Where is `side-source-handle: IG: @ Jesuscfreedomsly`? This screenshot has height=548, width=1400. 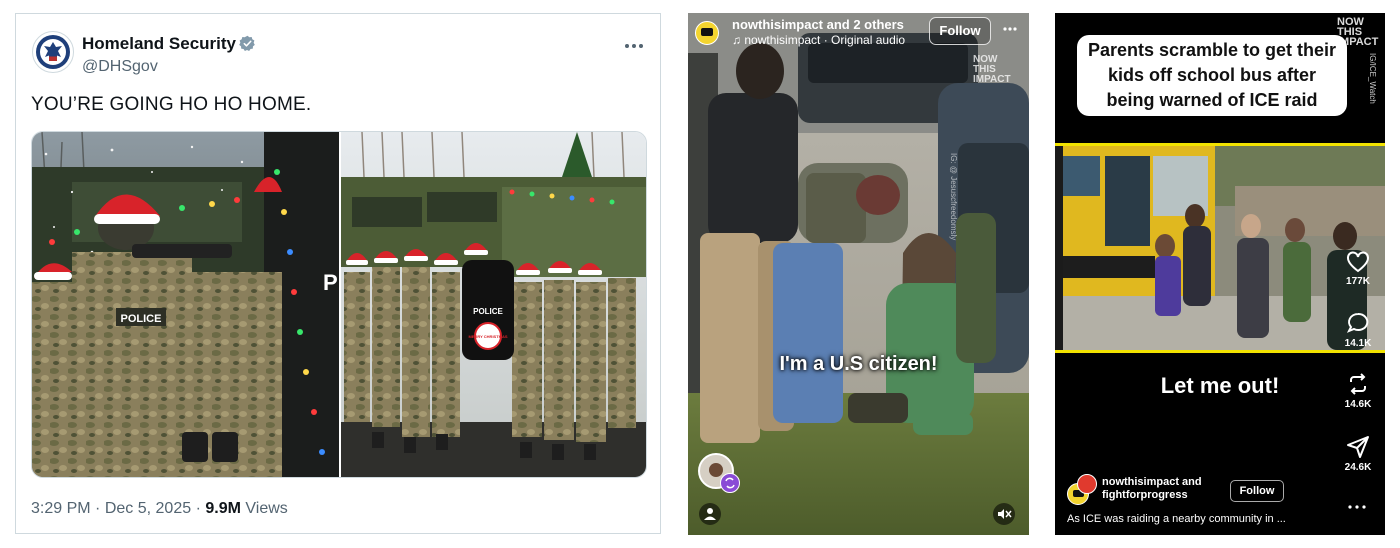 side-source-handle: IG: @ Jesuscfreedomsly is located at coordinates (953, 197).